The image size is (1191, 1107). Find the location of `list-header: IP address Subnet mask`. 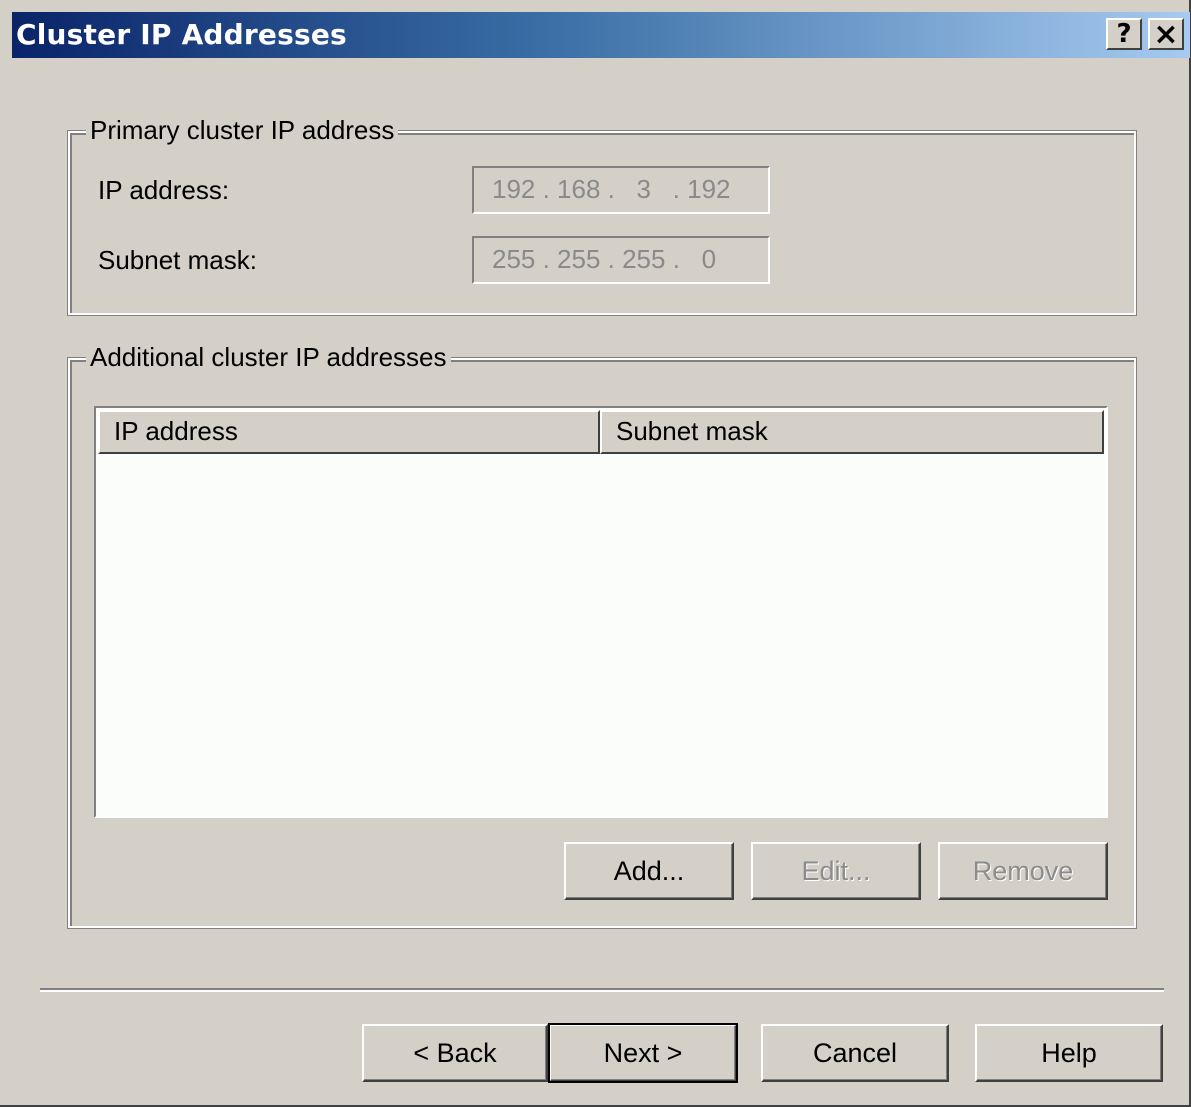

list-header: IP address Subnet mask is located at coordinates (601, 432).